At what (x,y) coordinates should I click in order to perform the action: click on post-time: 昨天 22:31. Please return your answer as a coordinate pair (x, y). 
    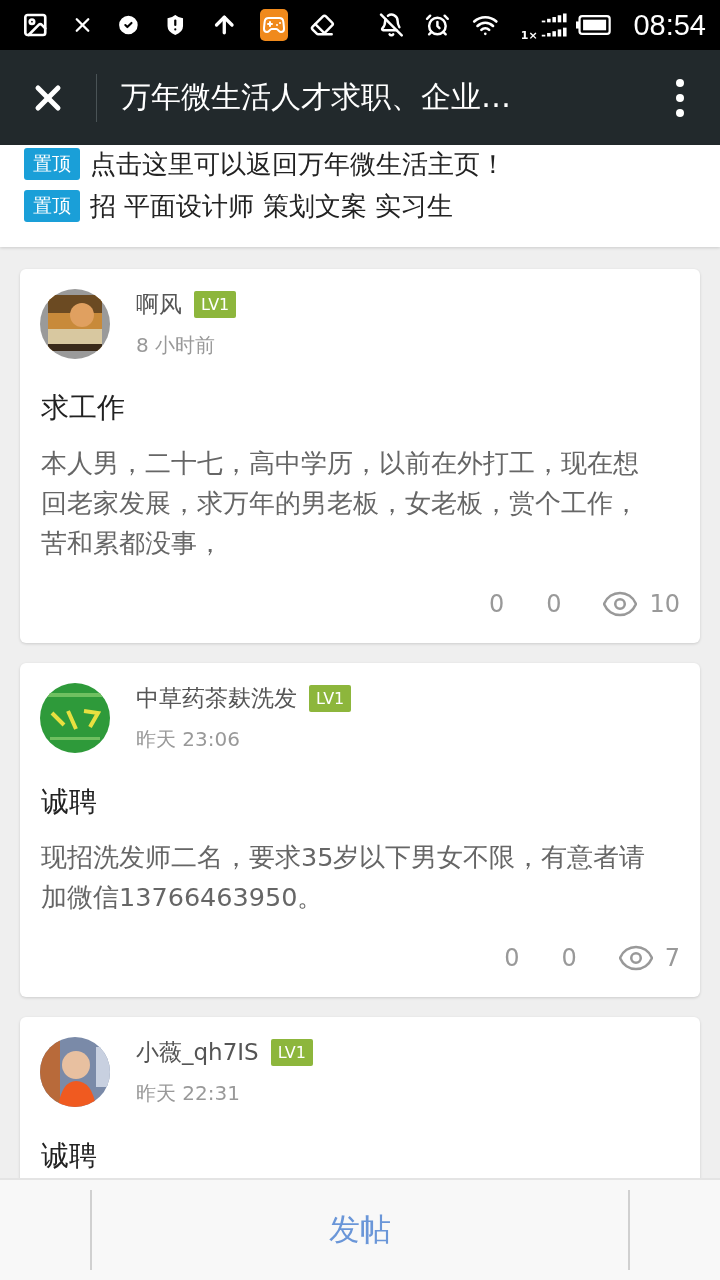
    Looking at the image, I should click on (188, 1093).